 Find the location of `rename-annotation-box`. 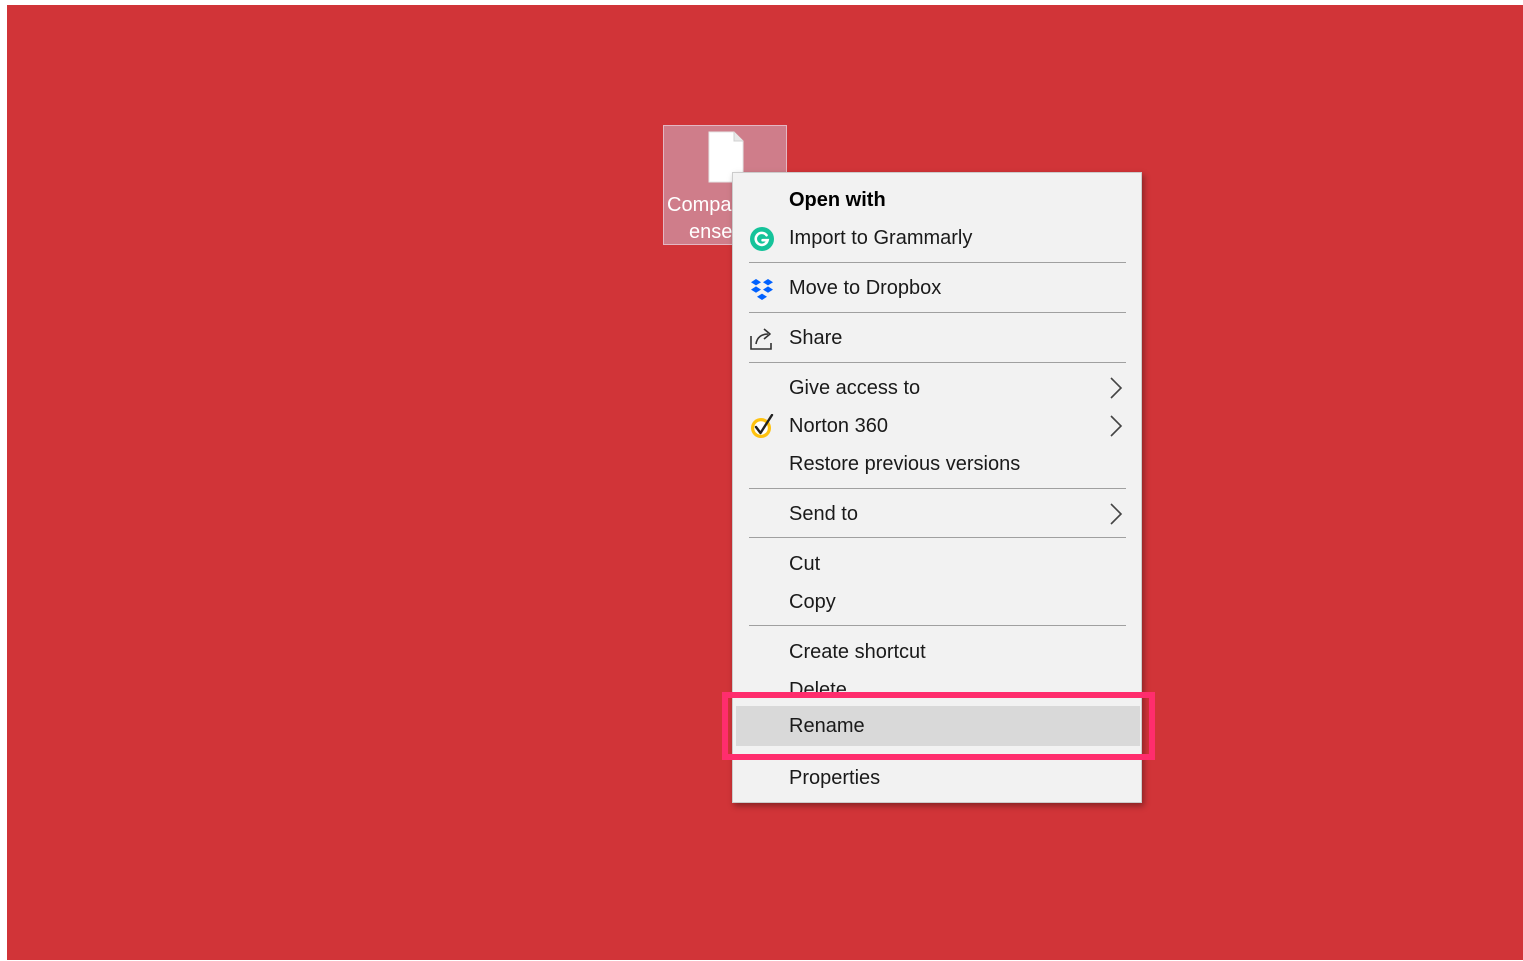

rename-annotation-box is located at coordinates (938, 726).